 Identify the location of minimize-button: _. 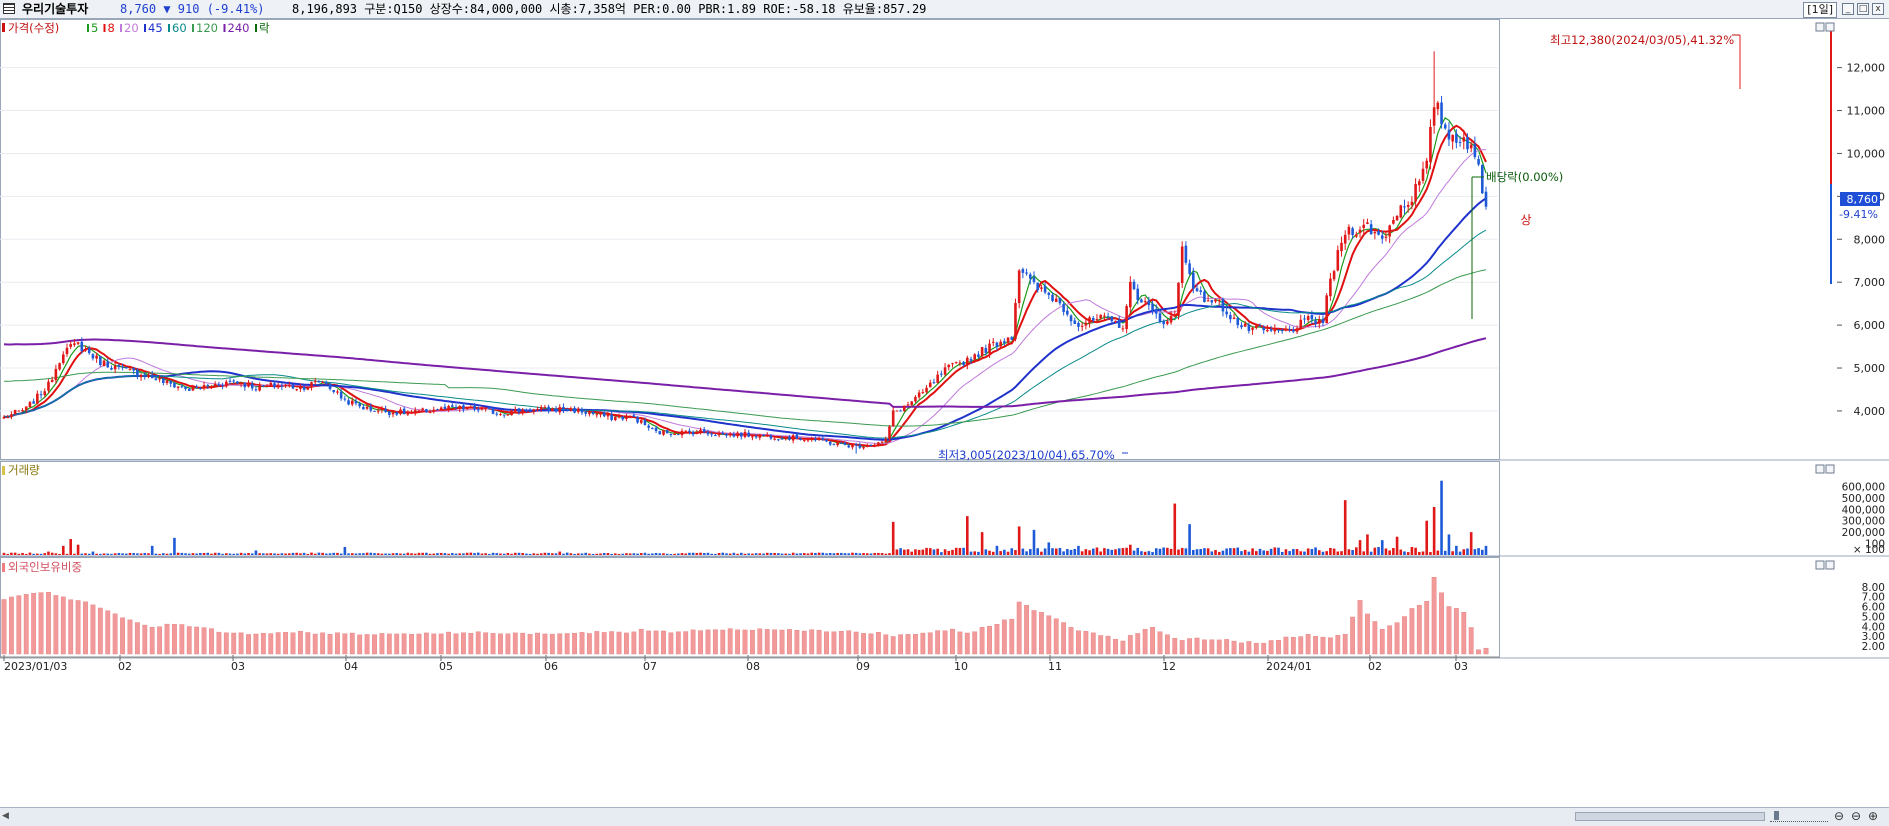
(1848, 9).